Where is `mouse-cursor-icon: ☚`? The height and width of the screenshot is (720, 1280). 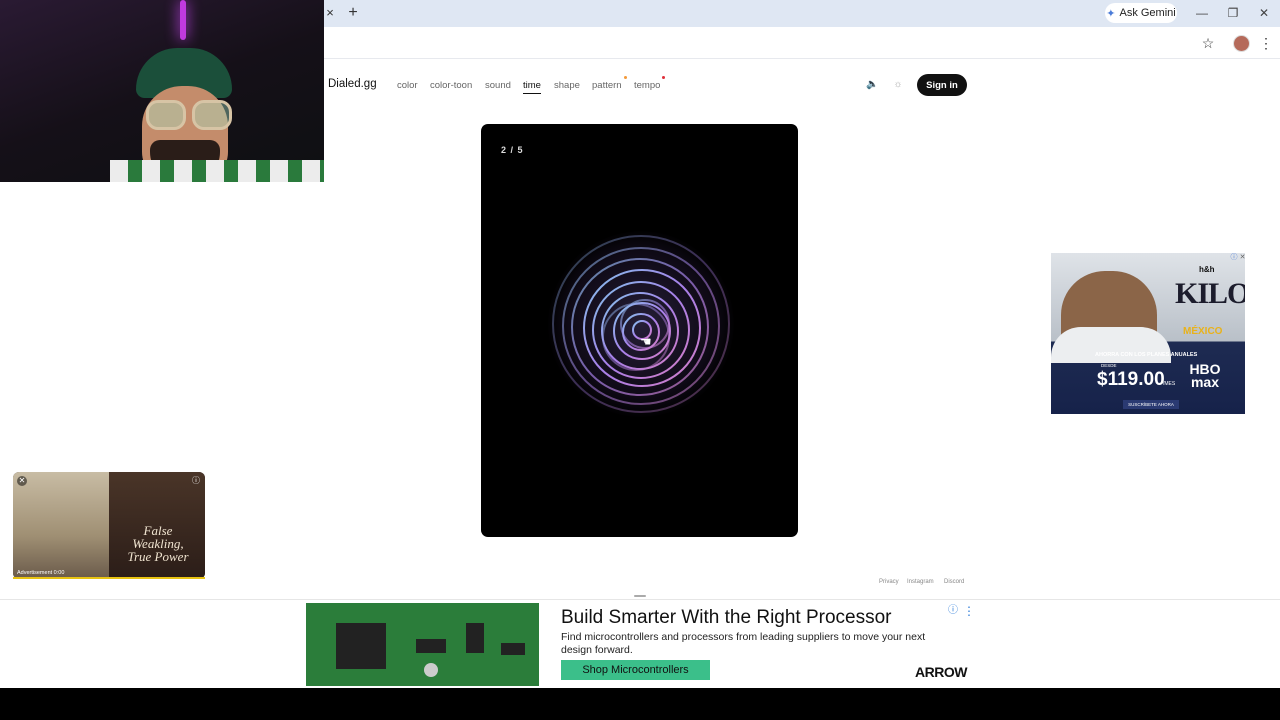
mouse-cursor-icon: ☚ is located at coordinates (646, 341).